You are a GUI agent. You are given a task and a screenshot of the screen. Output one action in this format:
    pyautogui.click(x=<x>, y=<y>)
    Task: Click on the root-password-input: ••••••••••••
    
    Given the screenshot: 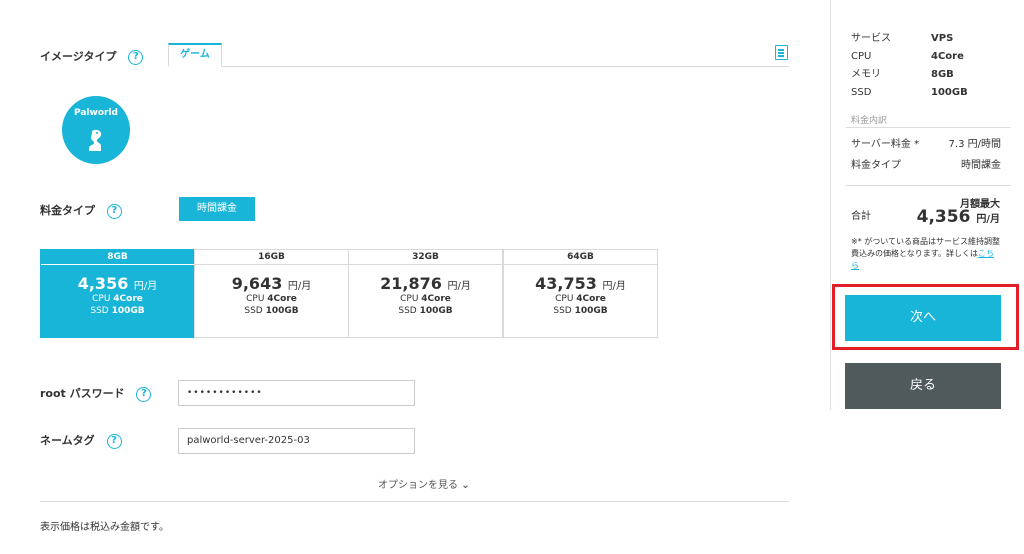 What is the action you would take?
    pyautogui.click(x=296, y=393)
    